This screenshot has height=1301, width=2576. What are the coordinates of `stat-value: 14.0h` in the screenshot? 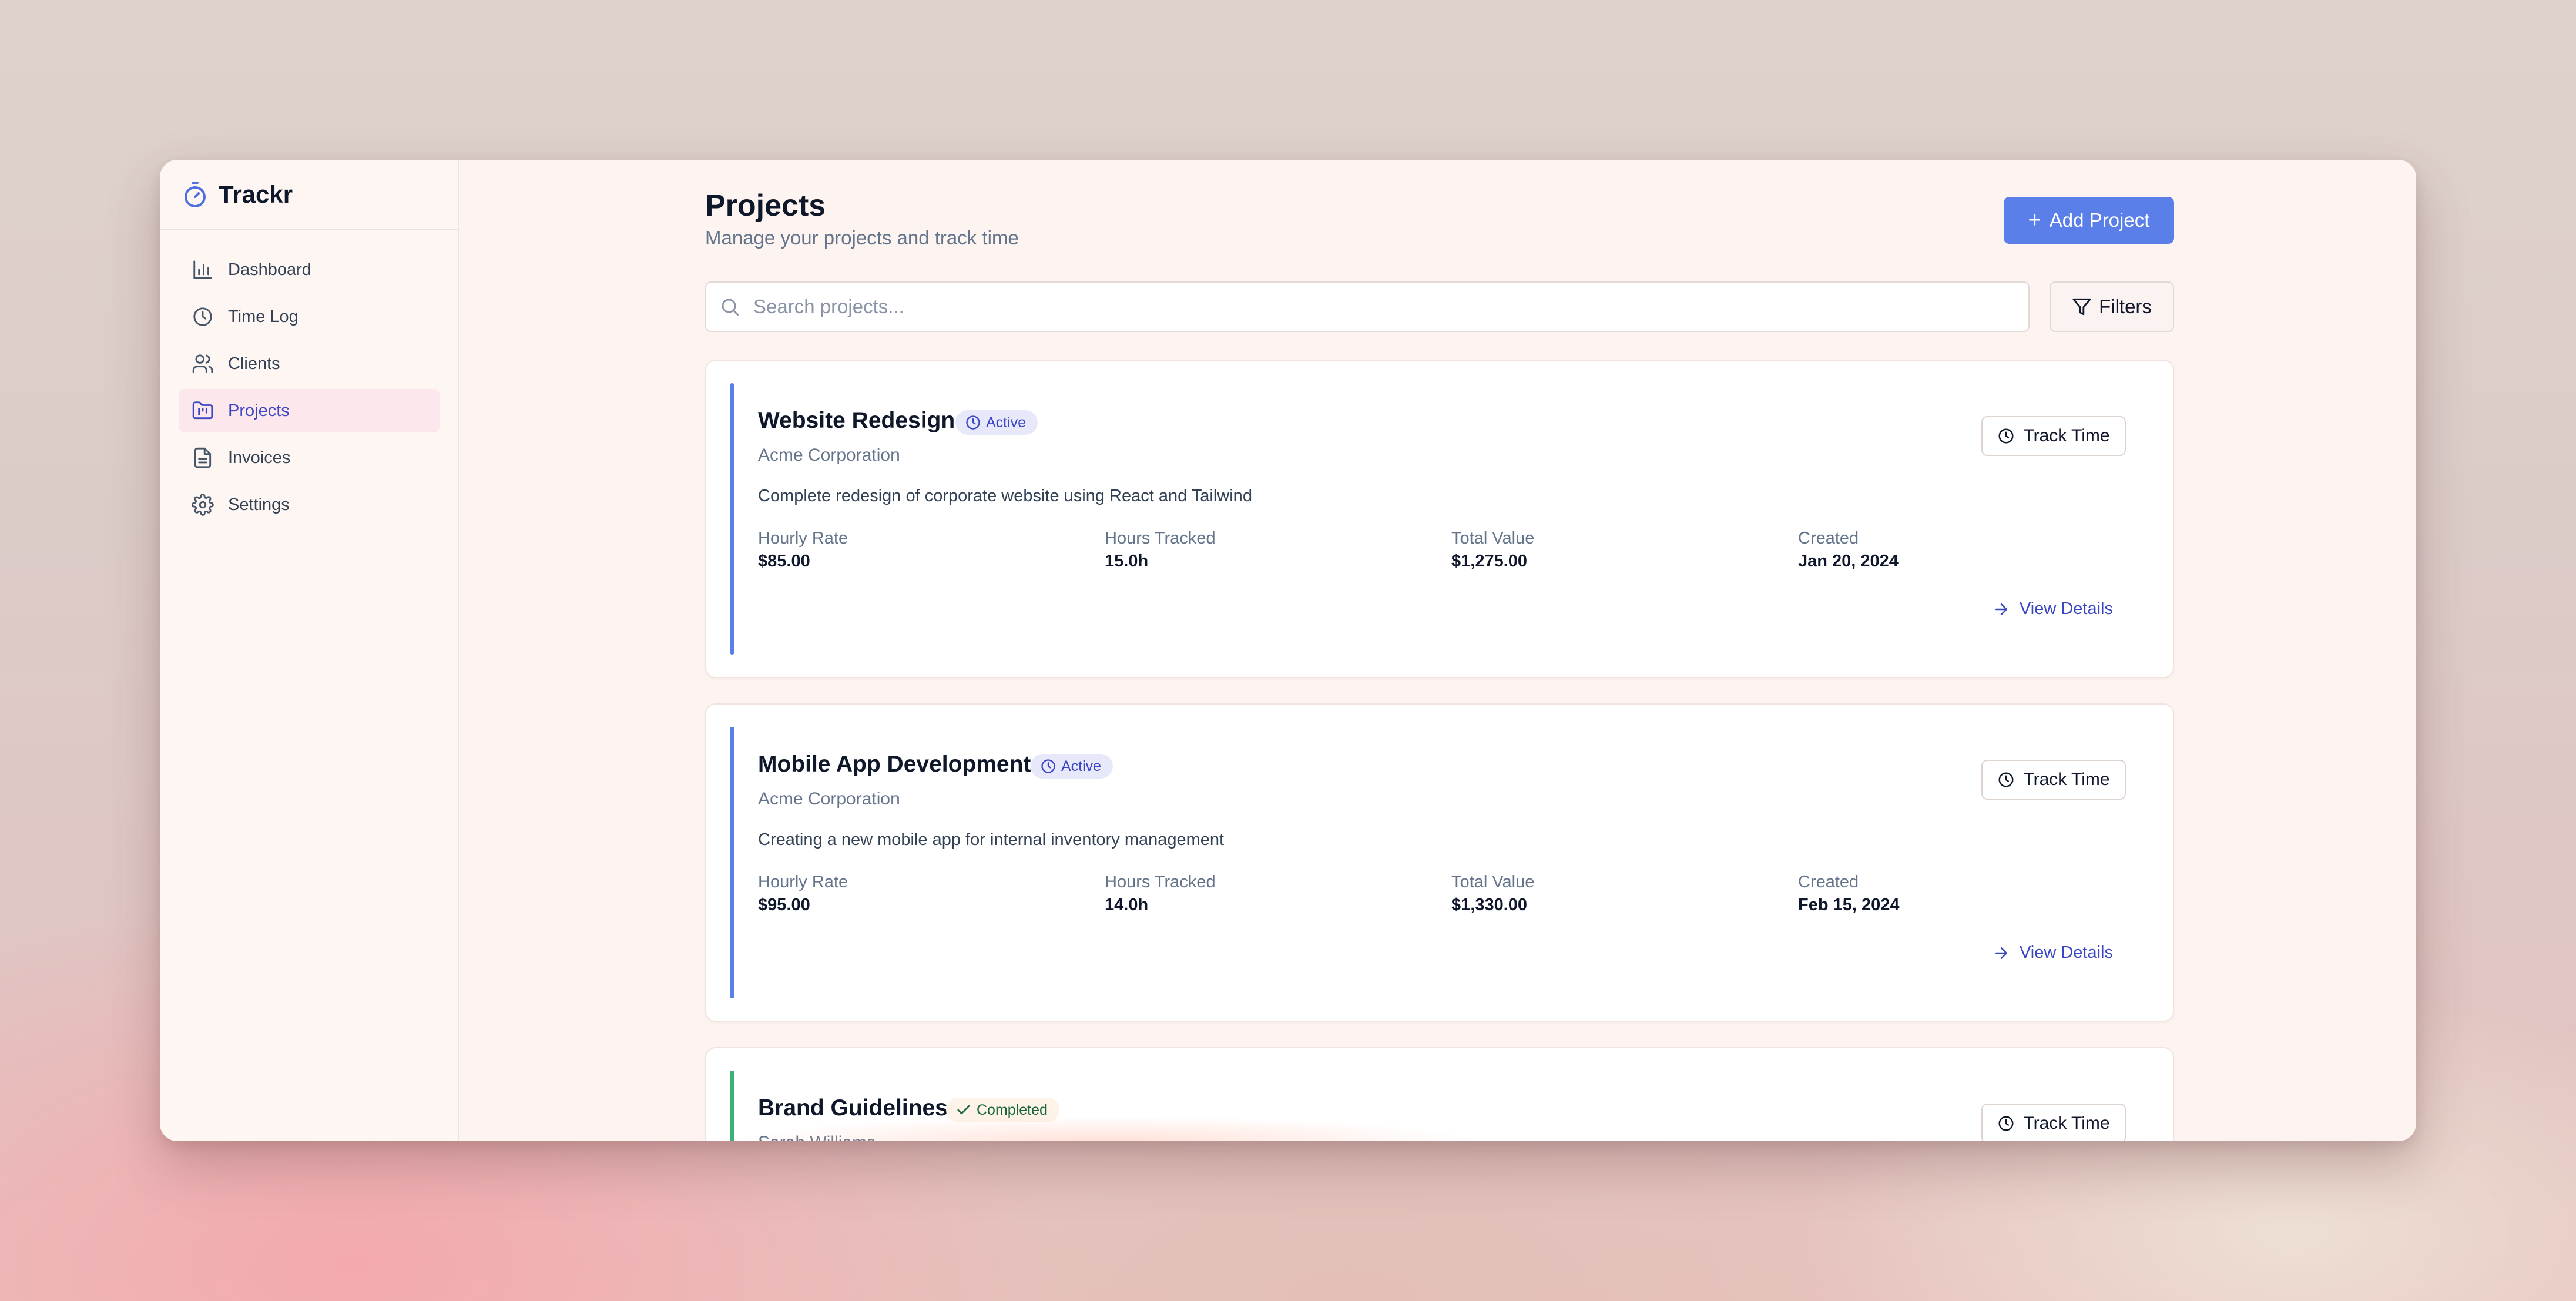 It's located at (1127, 905).